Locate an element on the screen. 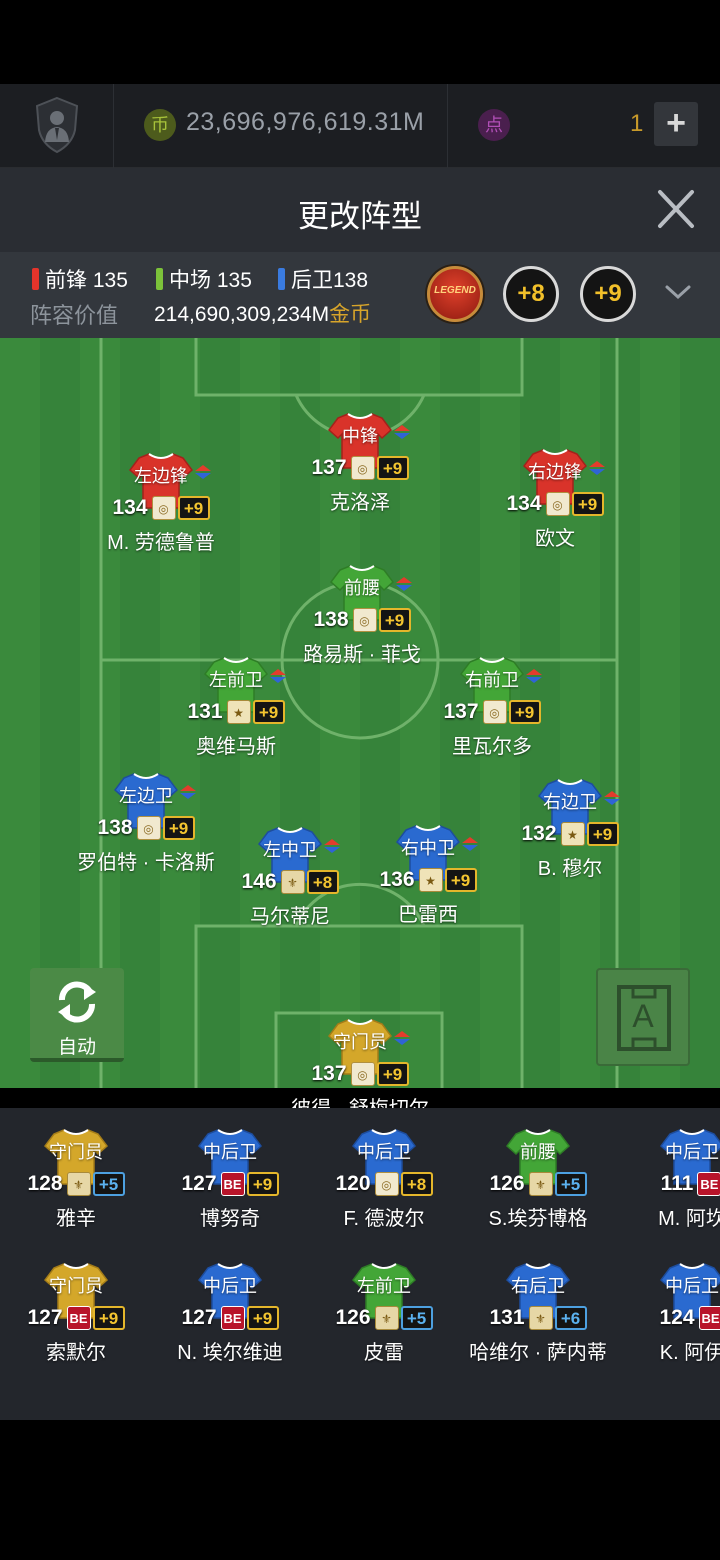 The width and height of the screenshot is (720, 1560). enhance-badge-9: +9 is located at coordinates (608, 294).